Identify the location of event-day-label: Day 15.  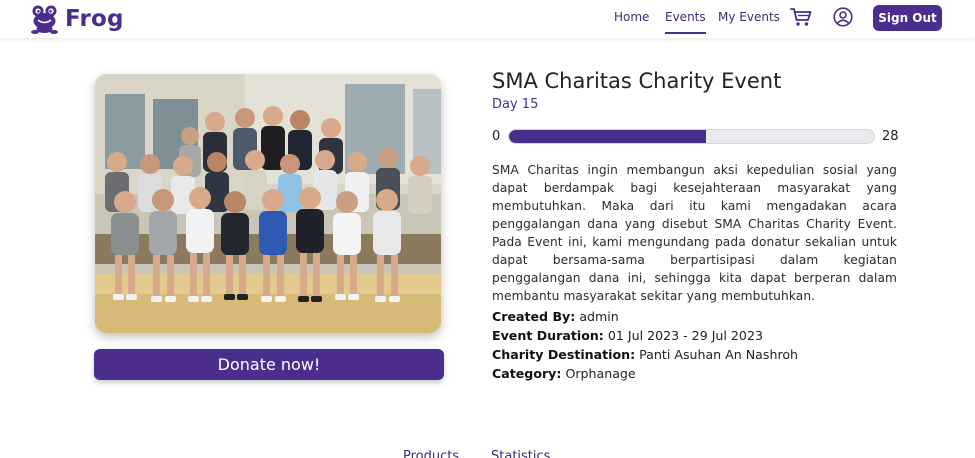
(515, 104).